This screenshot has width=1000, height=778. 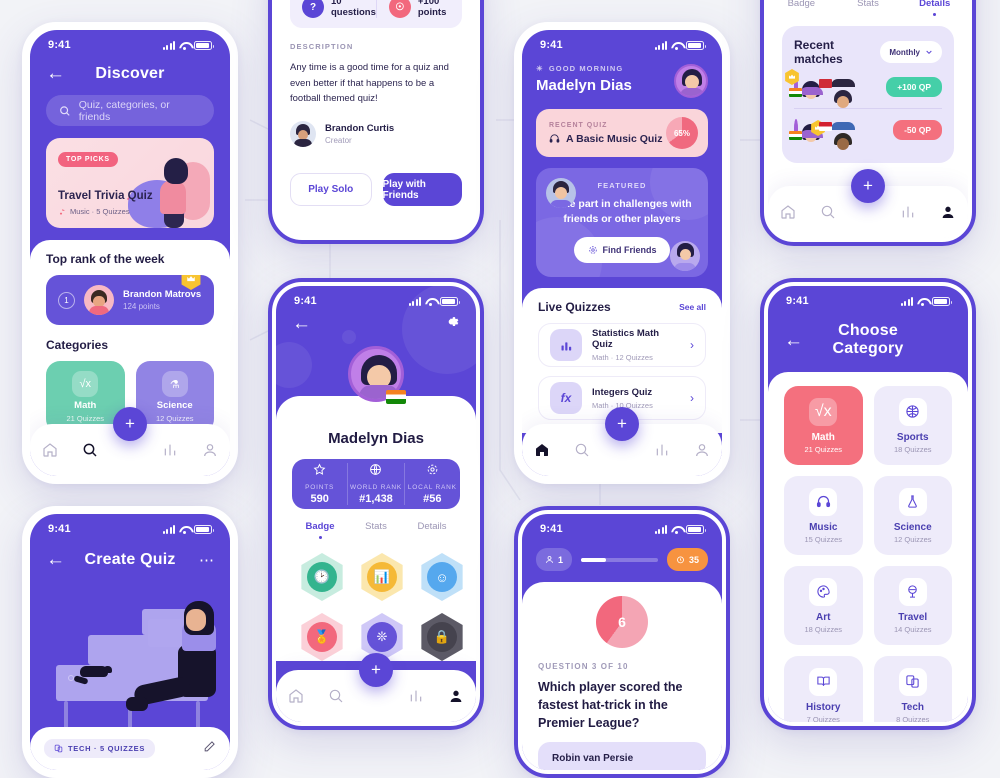 I want to click on rank-section-title: Top rank of the week, so click(x=105, y=259).